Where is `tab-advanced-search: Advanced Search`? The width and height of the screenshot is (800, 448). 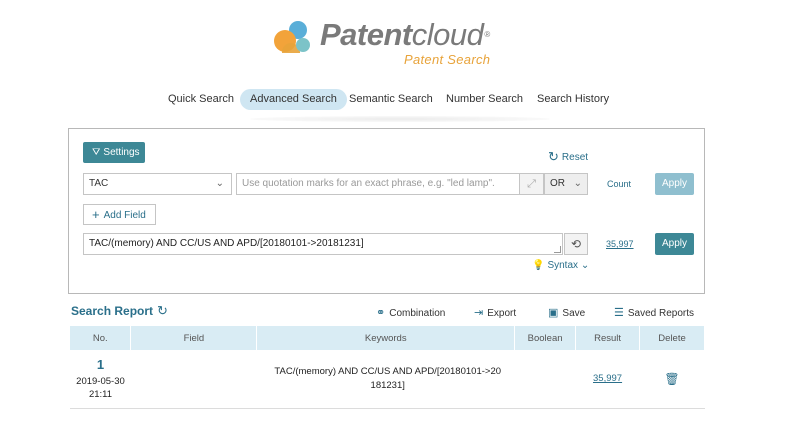 tab-advanced-search: Advanced Search is located at coordinates (293, 99).